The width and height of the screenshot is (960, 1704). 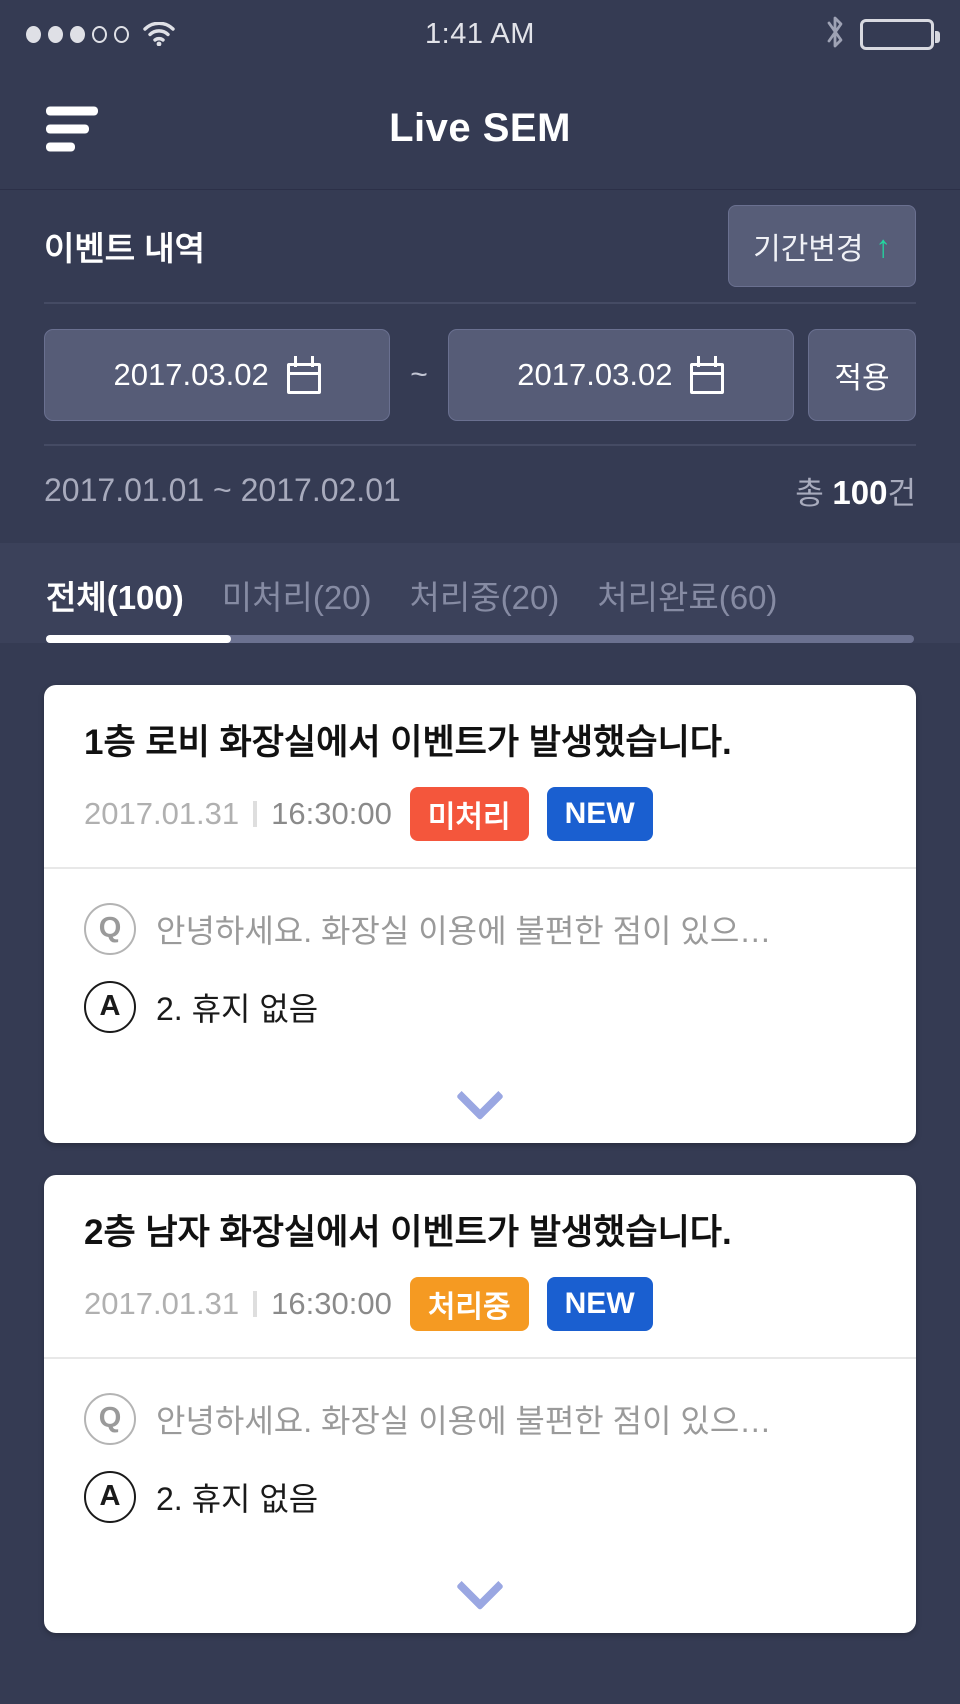 What do you see at coordinates (115, 603) in the screenshot?
I see `tab-all: 전체(100)` at bounding box center [115, 603].